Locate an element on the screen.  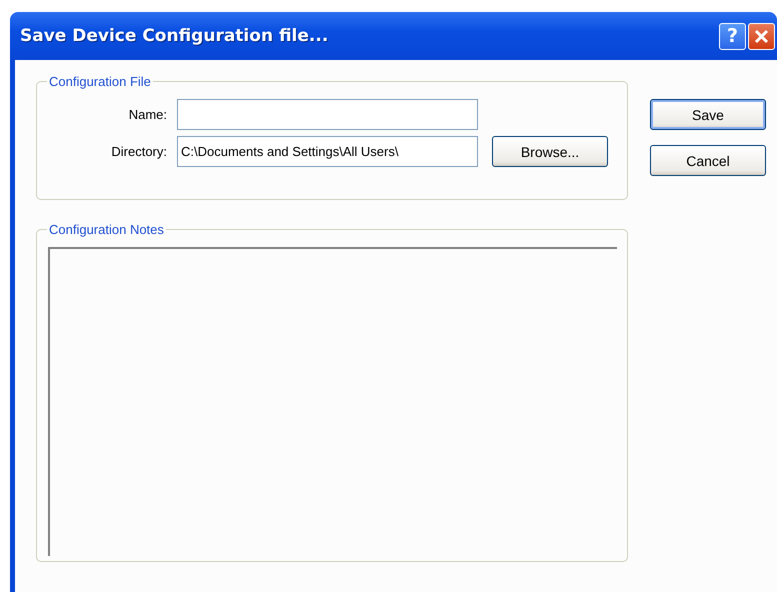
cancel-button: Cancel is located at coordinates (708, 160).